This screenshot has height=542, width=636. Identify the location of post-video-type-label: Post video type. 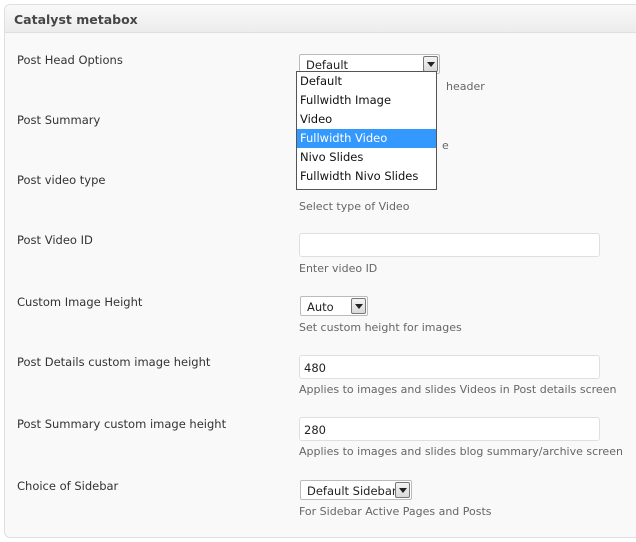
(61, 180).